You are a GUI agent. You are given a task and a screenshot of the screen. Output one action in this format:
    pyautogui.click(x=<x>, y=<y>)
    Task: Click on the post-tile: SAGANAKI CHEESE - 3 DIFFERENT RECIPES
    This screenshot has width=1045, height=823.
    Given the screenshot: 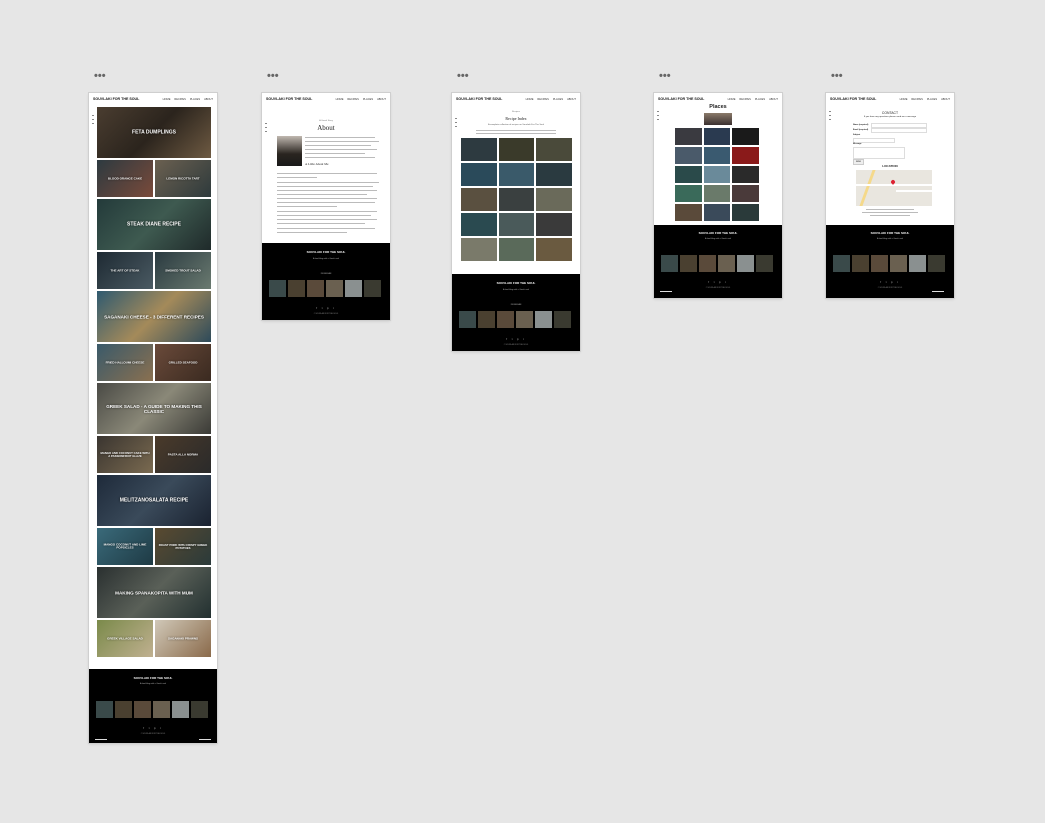 What is the action you would take?
    pyautogui.click(x=154, y=316)
    